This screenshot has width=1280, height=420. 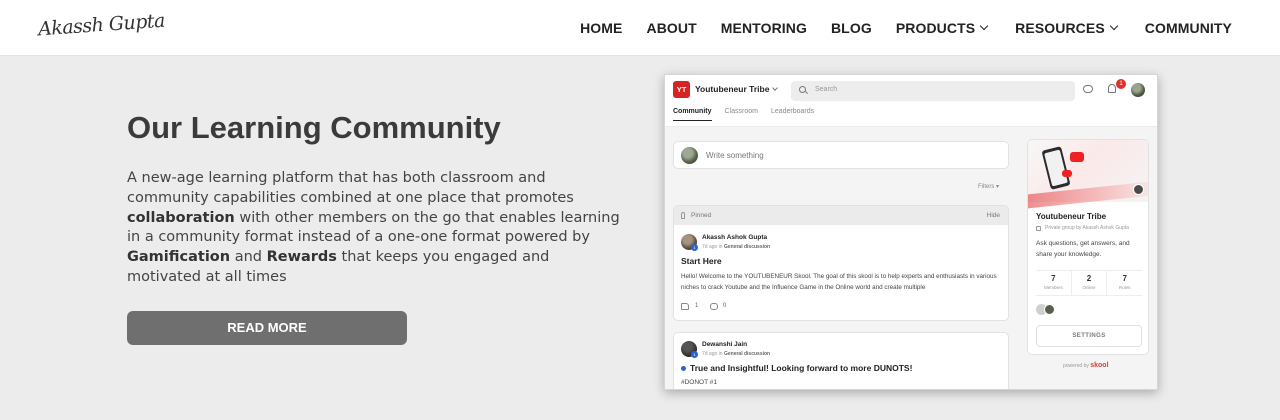 What do you see at coordinates (1088, 195) in the screenshot?
I see `banner-swoosh` at bounding box center [1088, 195].